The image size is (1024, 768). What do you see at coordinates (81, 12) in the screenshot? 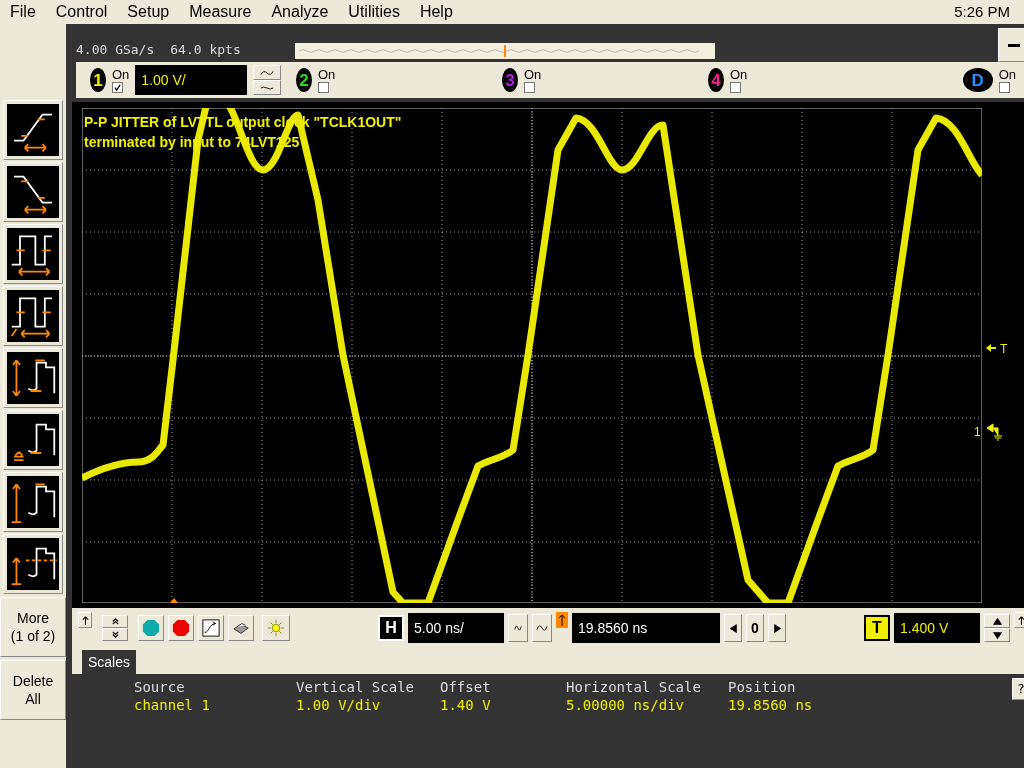
I see `menu-item: Control` at bounding box center [81, 12].